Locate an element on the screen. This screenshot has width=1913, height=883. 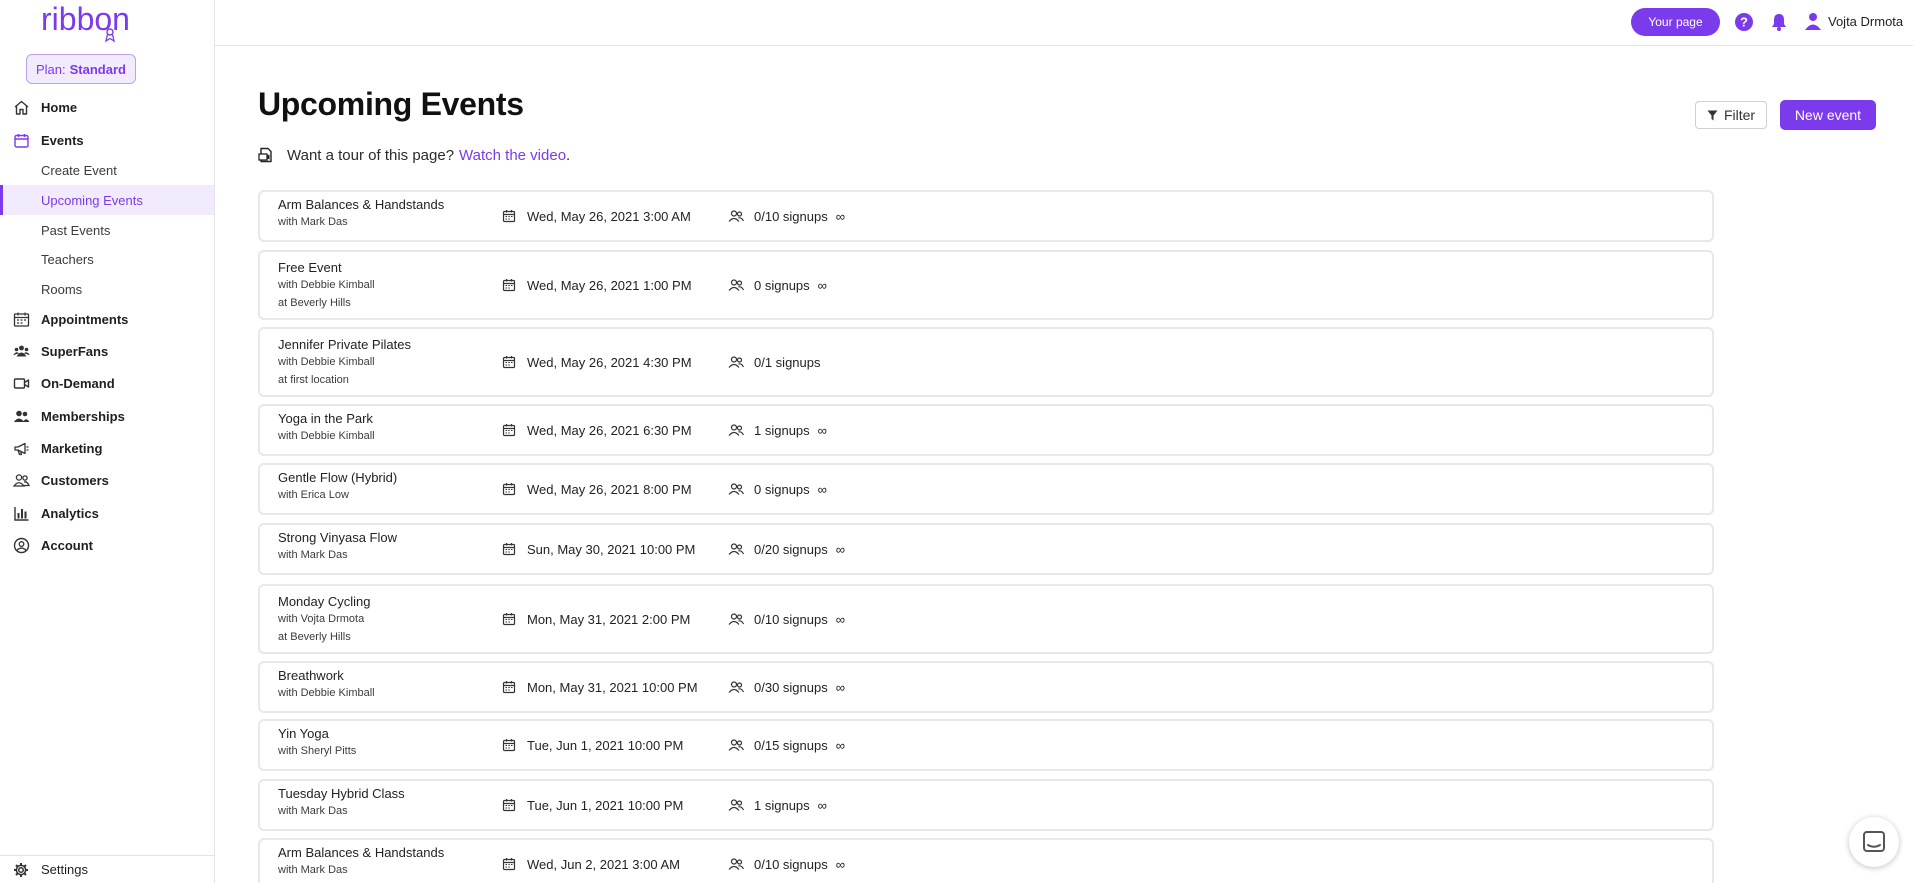
your-page-button: Your page is located at coordinates (1675, 22).